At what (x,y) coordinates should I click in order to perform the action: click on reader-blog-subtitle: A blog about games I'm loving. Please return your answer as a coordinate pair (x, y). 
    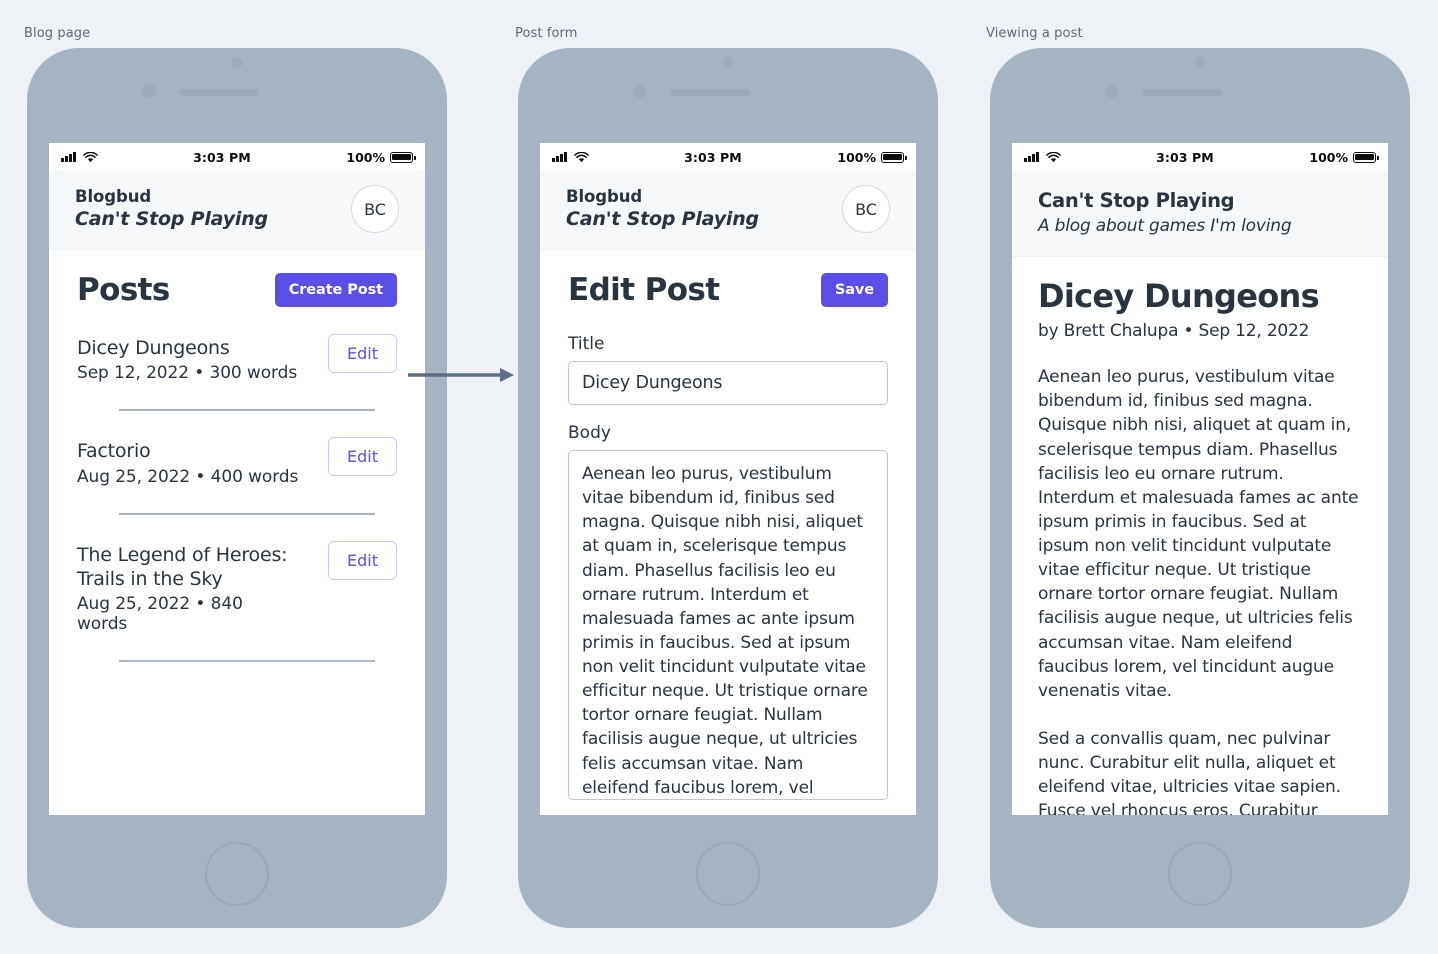
    Looking at the image, I should click on (1165, 226).